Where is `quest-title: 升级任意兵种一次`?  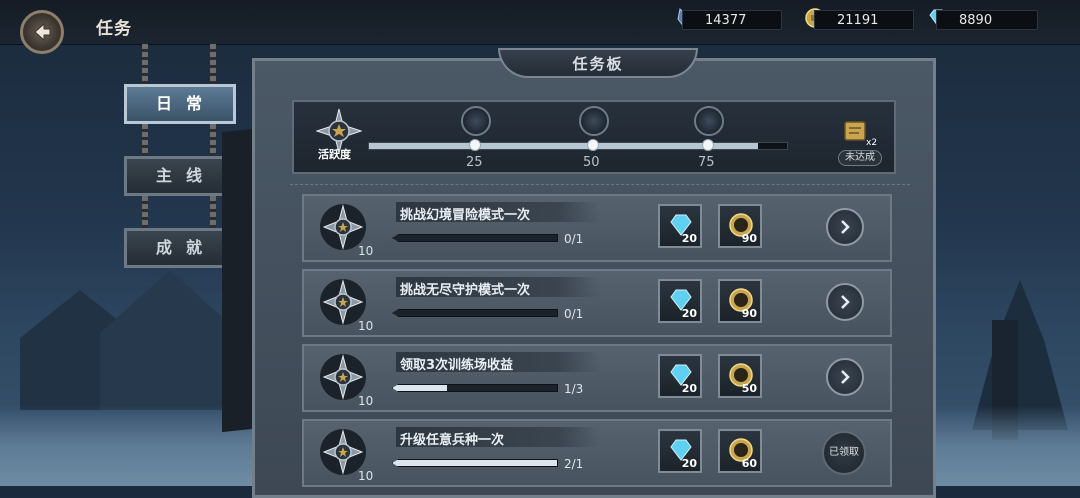 quest-title: 升级任意兵种一次 is located at coordinates (452, 440).